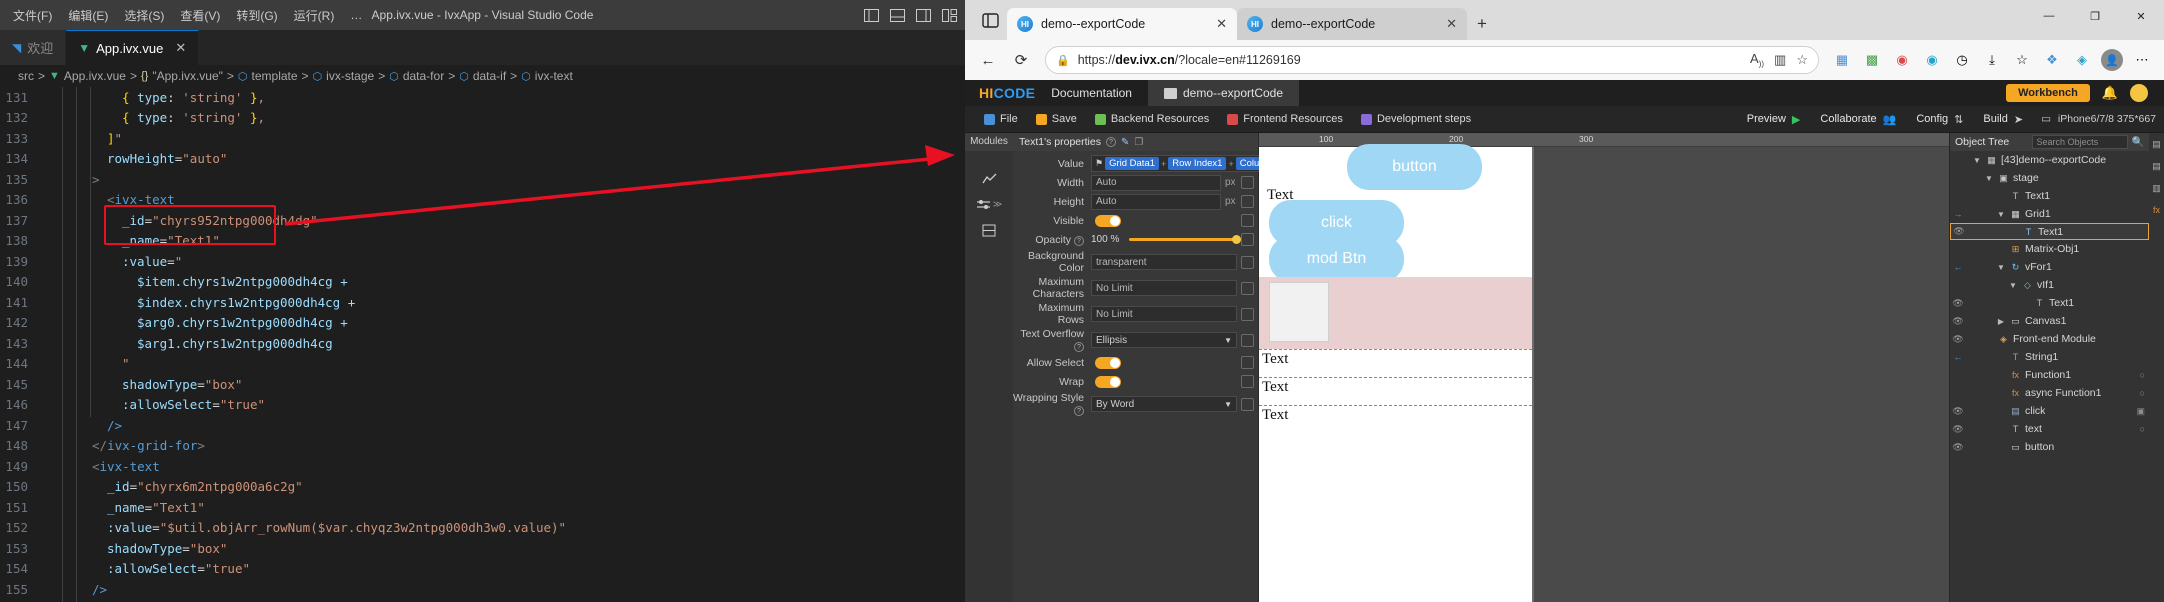  Describe the element at coordinates (1275, 359) in the screenshot. I see `canvas-text-2: Text` at that location.